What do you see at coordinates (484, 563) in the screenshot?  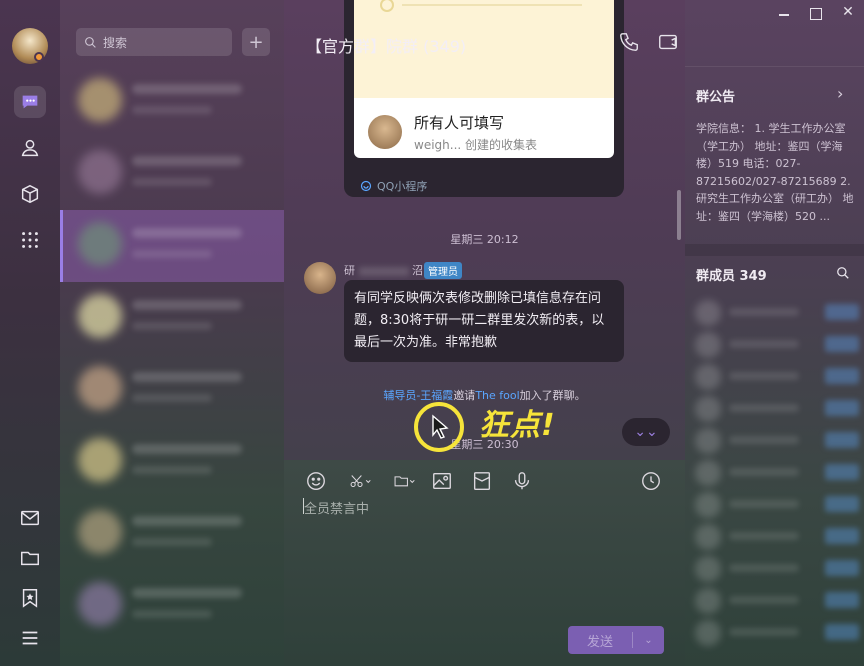 I see `input-panel: 全员禁言中 发送 ⌄` at bounding box center [484, 563].